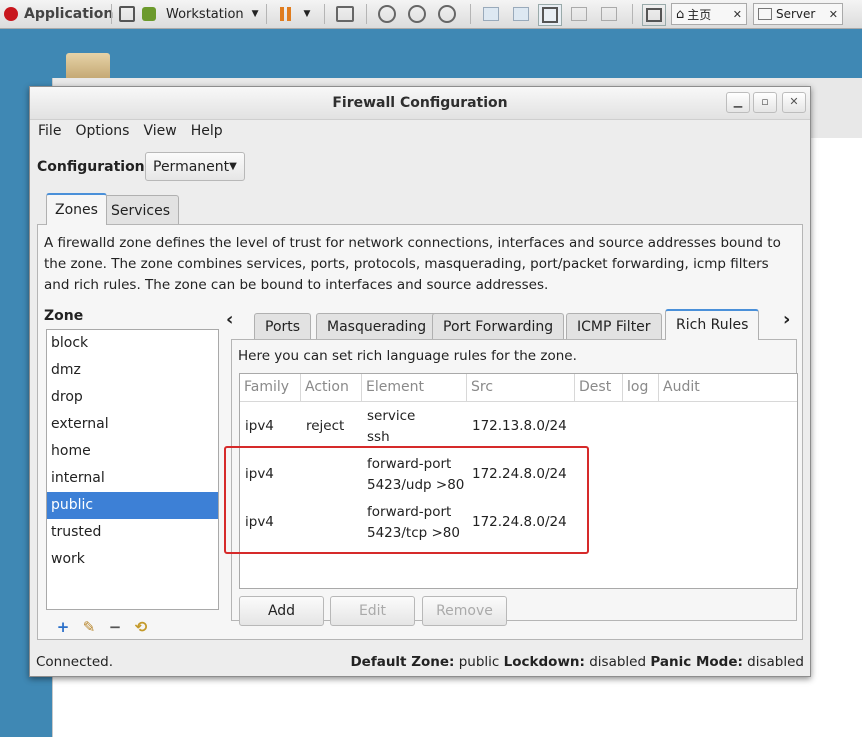  Describe the element at coordinates (325, 426) in the screenshot. I see `cell-action: reject` at that location.